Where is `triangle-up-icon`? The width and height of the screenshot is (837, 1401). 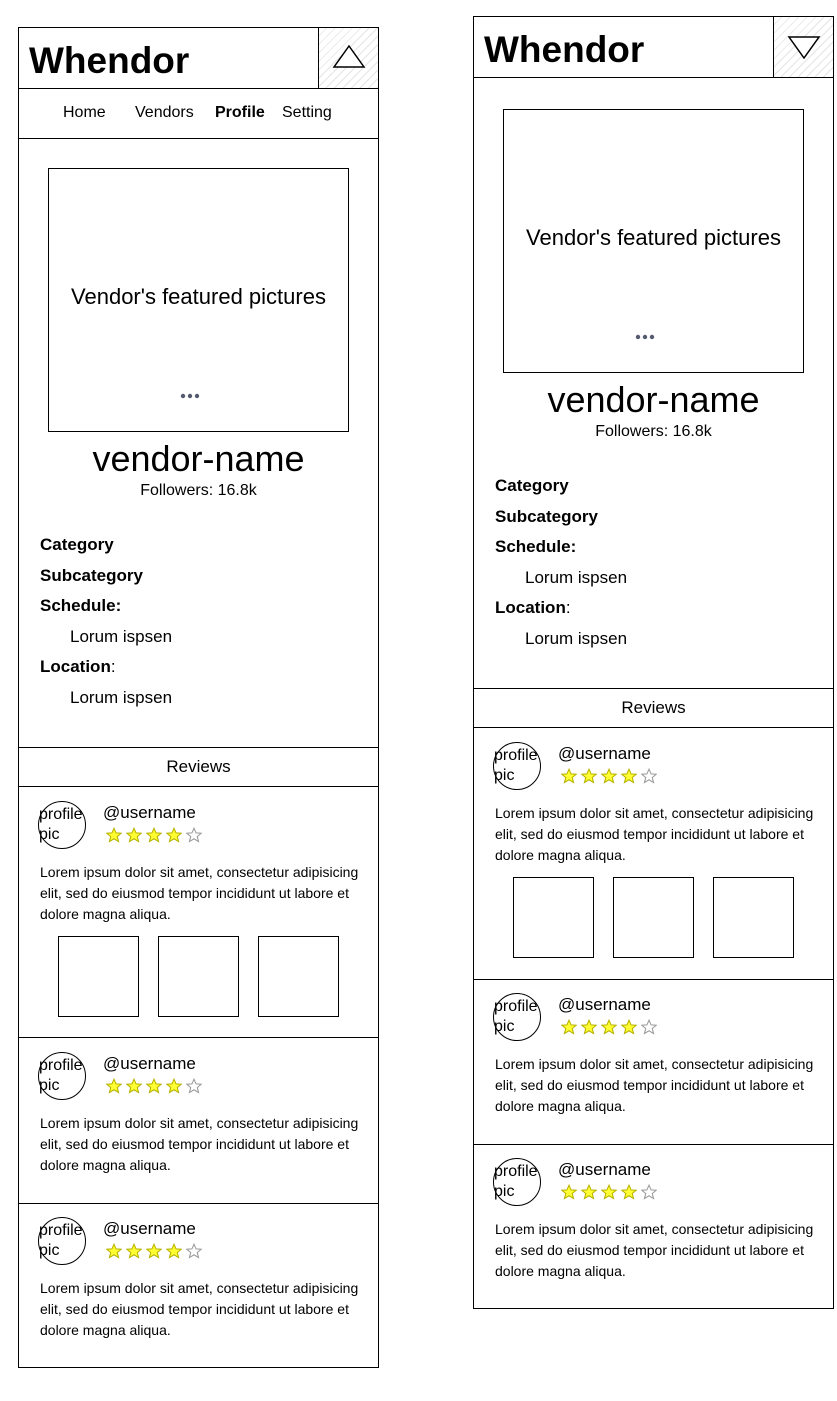
triangle-up-icon is located at coordinates (349, 56).